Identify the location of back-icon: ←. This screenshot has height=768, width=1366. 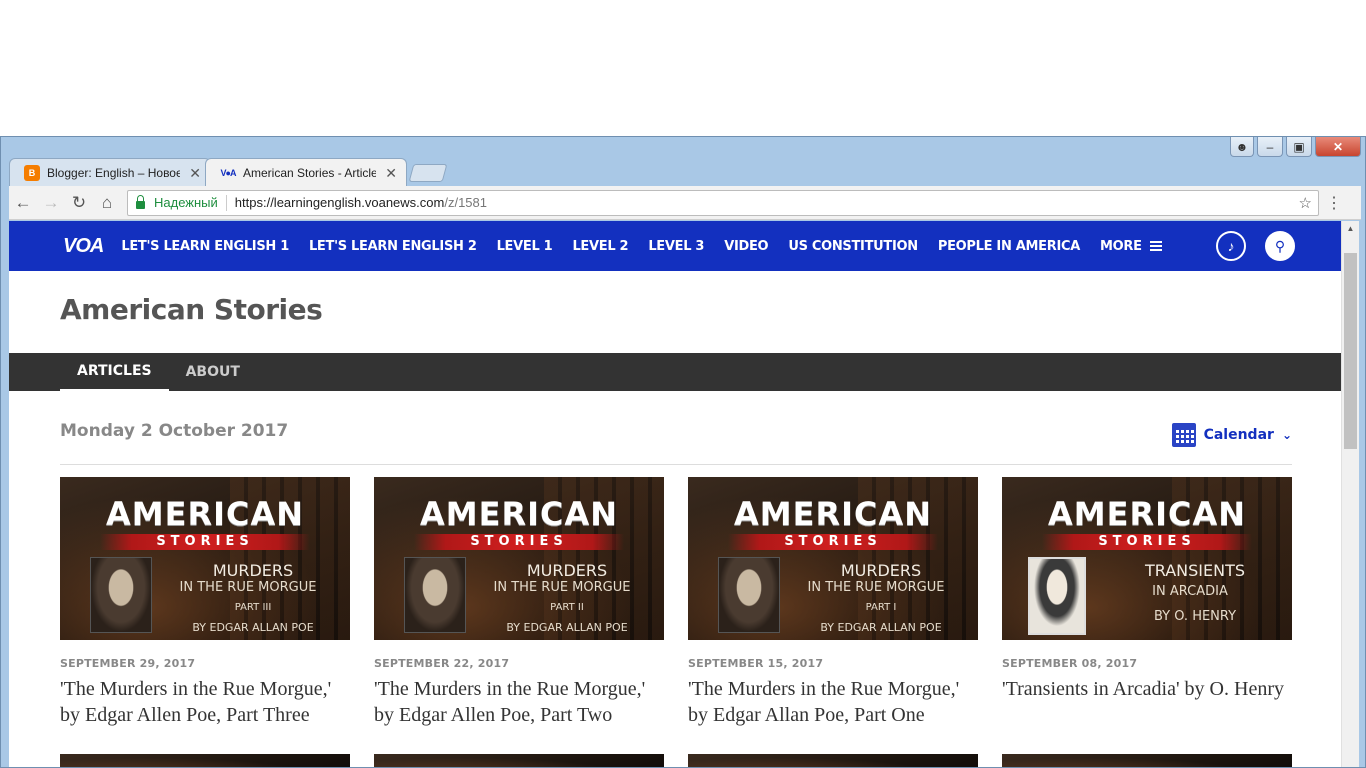
(23, 203).